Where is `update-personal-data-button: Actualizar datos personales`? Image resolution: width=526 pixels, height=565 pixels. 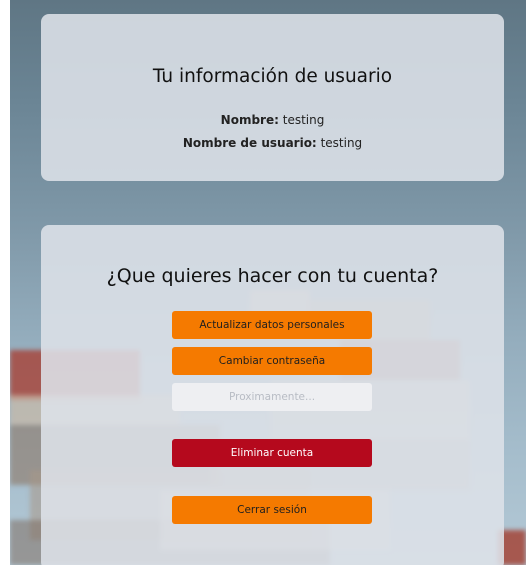
update-personal-data-button: Actualizar datos personales is located at coordinates (272, 325).